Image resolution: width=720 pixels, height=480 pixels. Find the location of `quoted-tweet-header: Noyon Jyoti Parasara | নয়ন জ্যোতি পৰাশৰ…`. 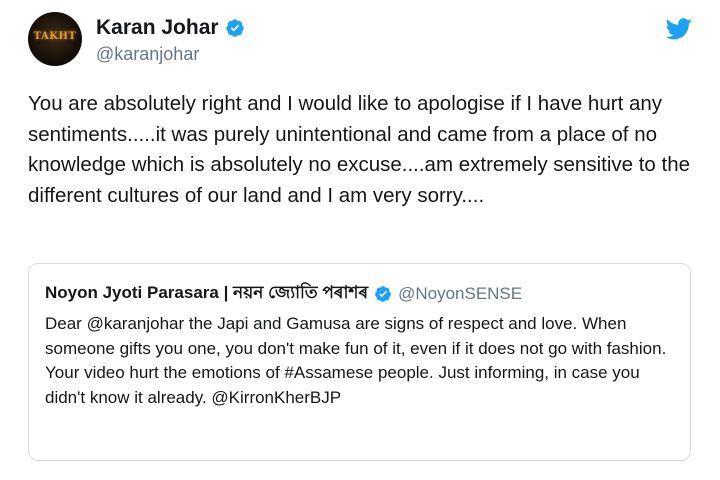

quoted-tweet-header: Noyon Jyoti Parasara | নয়ন জ্যোতি পৰাশৰ… is located at coordinates (283, 294).